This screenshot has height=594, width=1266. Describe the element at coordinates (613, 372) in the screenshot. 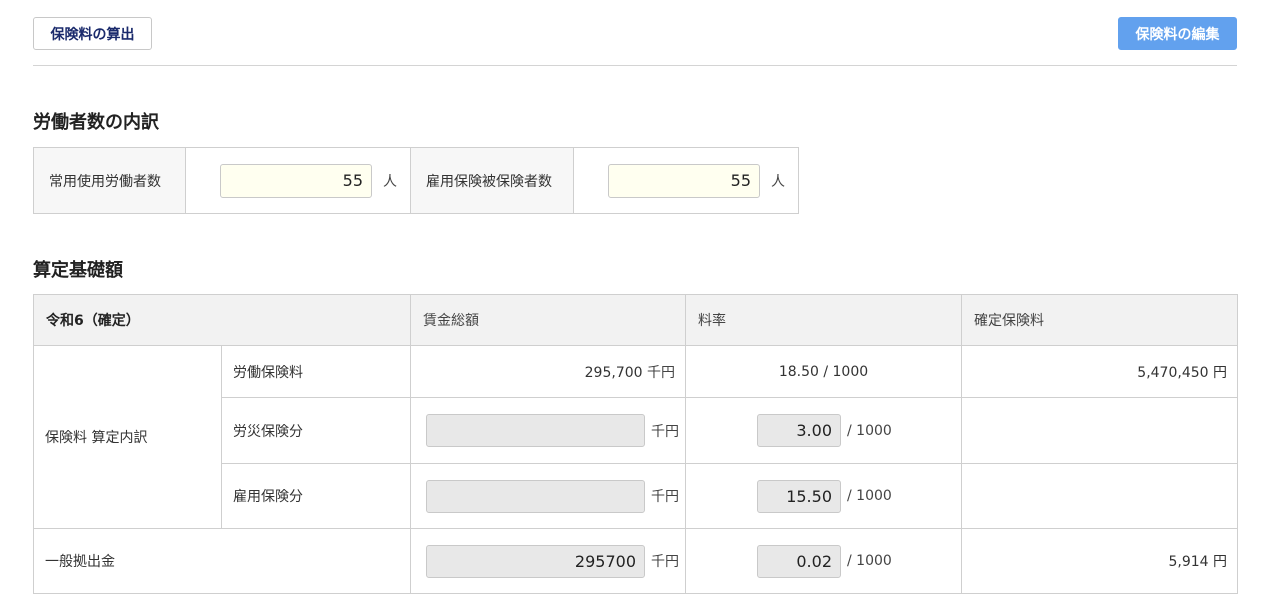

I see `labor-wages-value: 295,700` at that location.